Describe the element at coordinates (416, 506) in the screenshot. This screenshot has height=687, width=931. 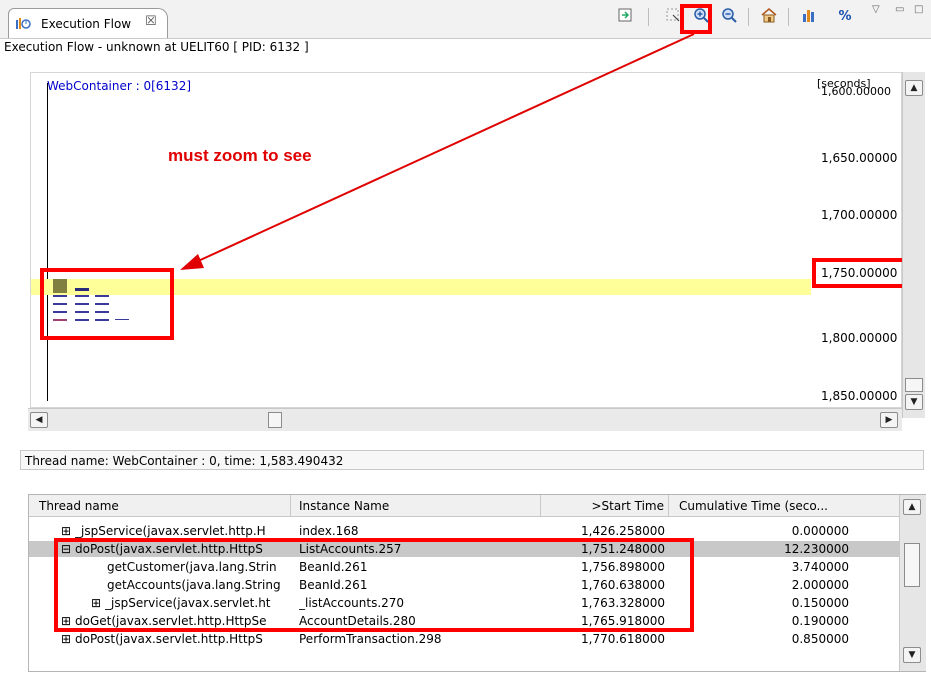
I see `column-header-instance-name: Instance Name` at that location.